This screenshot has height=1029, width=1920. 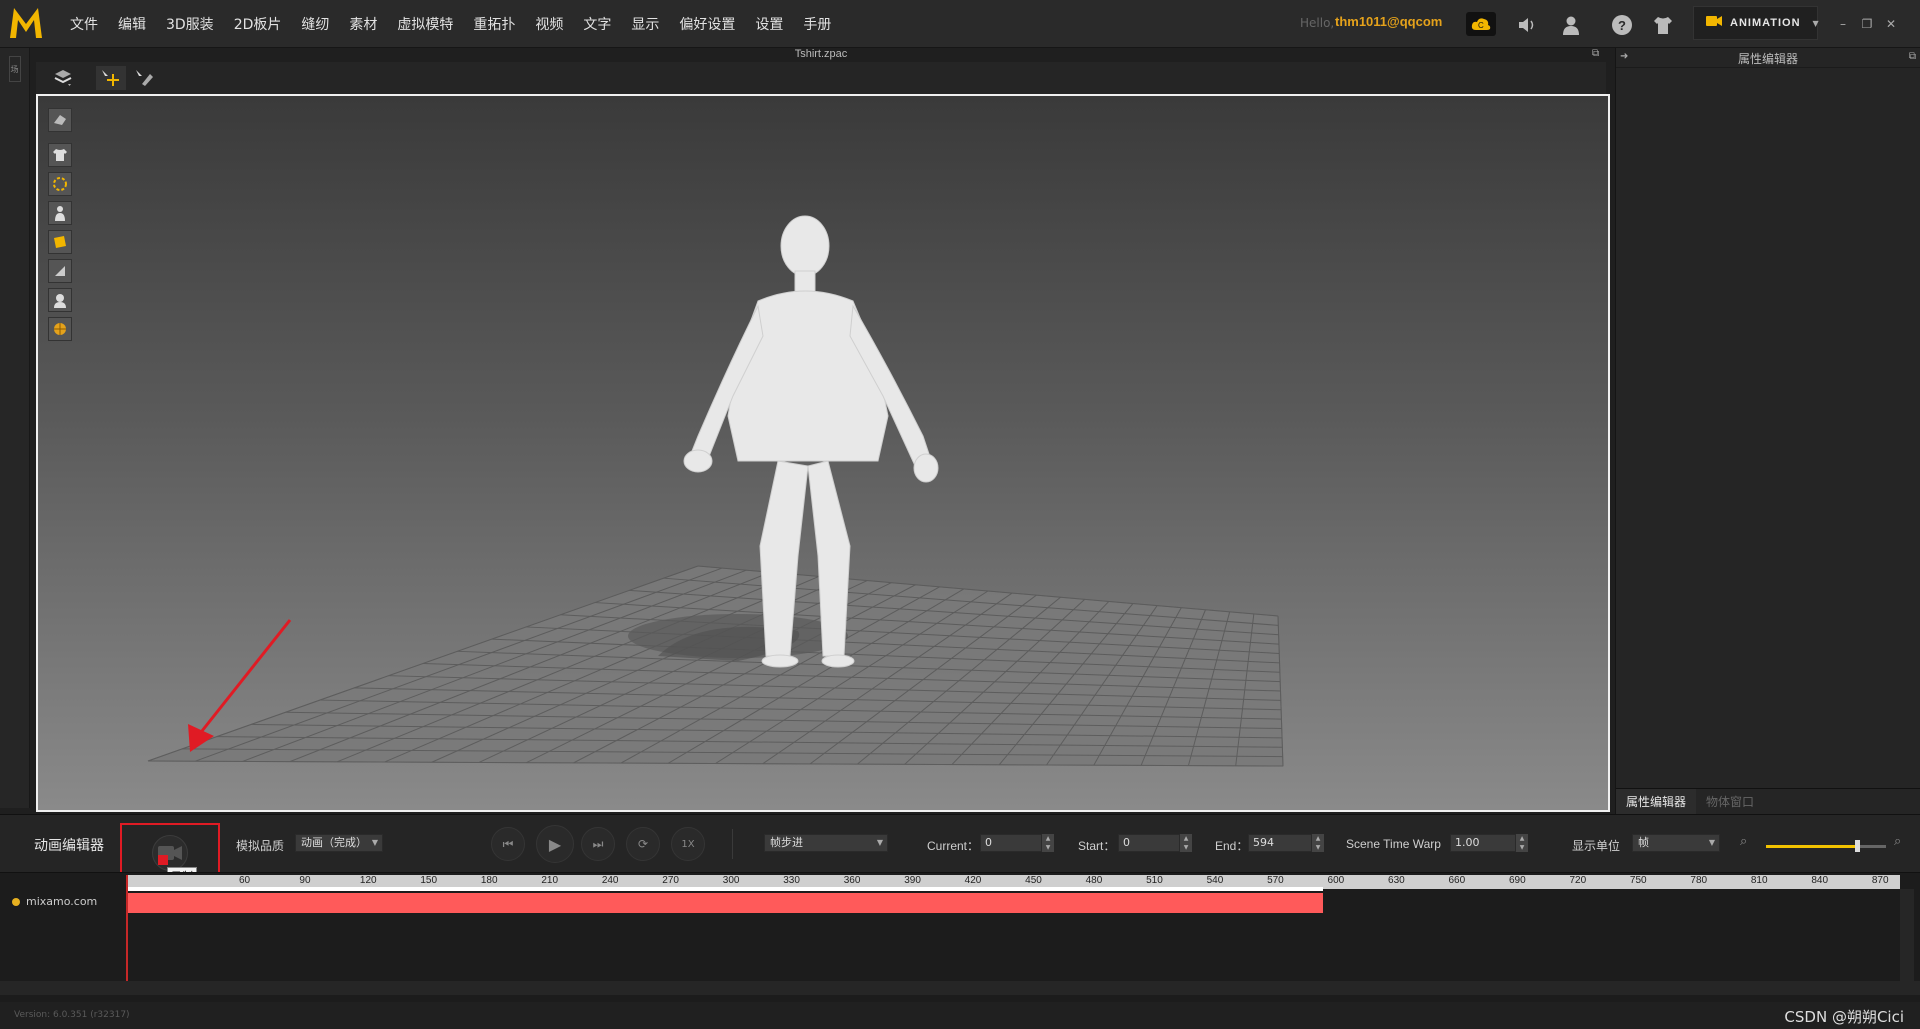 What do you see at coordinates (60, 213) in the screenshot?
I see `avatar-display-icon` at bounding box center [60, 213].